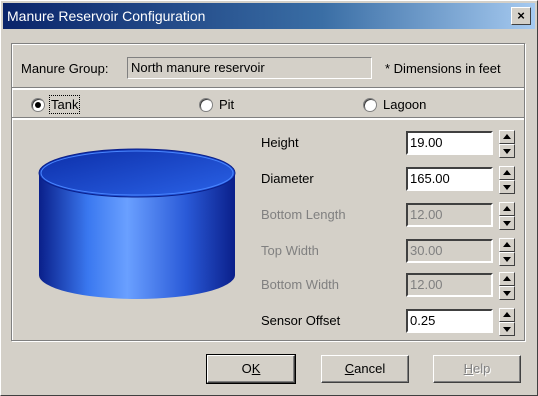 The image size is (538, 396). Describe the element at coordinates (226, 104) in the screenshot. I see `radio-pit-label: Pit` at that location.